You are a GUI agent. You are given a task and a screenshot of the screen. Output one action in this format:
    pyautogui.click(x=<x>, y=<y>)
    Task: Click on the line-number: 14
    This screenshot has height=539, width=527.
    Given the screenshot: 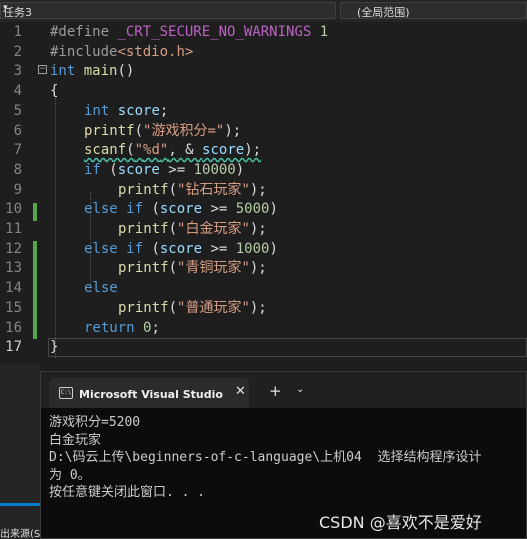 What is the action you would take?
    pyautogui.click(x=13, y=288)
    